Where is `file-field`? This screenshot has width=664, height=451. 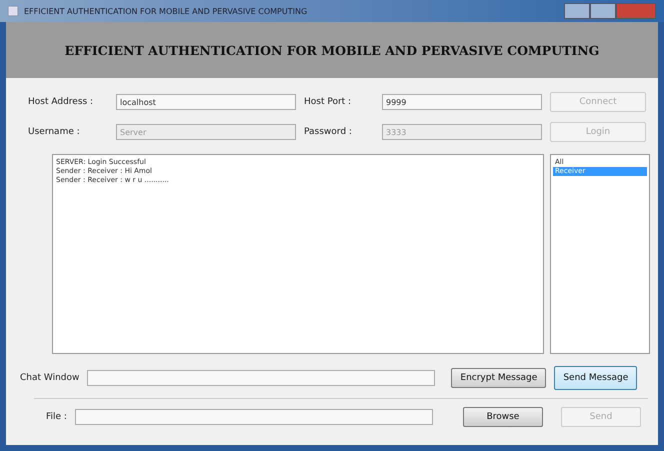 file-field is located at coordinates (253, 417).